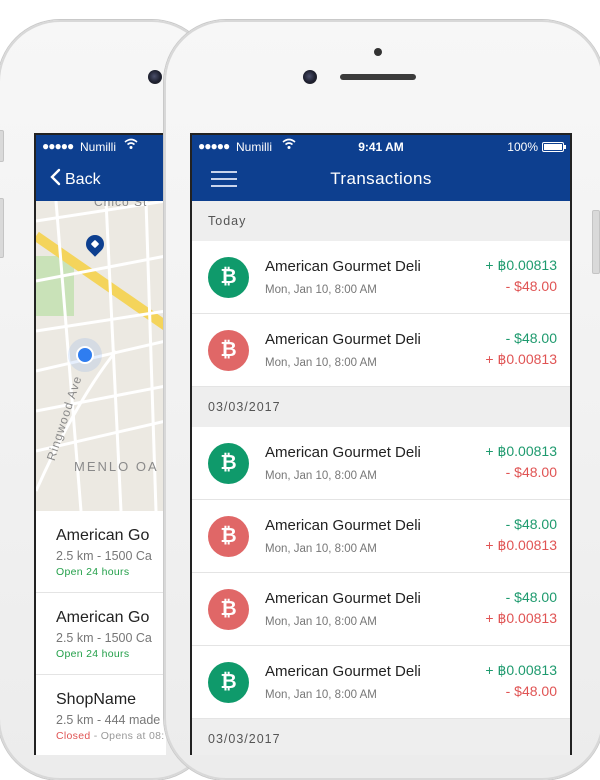 The image size is (600, 780). What do you see at coordinates (101, 356) in the screenshot?
I see `map-view: Chico St Ringwood Ave MENLO OA` at bounding box center [101, 356].